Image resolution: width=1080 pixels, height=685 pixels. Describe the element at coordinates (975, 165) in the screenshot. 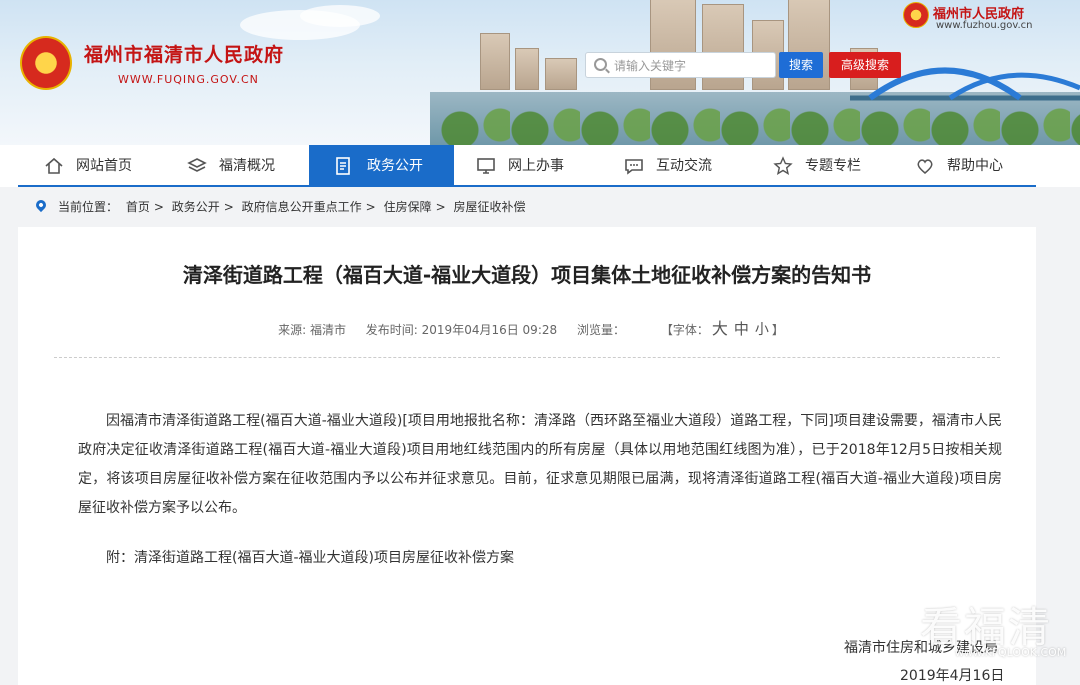

I see `nav-item-help-center: 帮助中心` at that location.